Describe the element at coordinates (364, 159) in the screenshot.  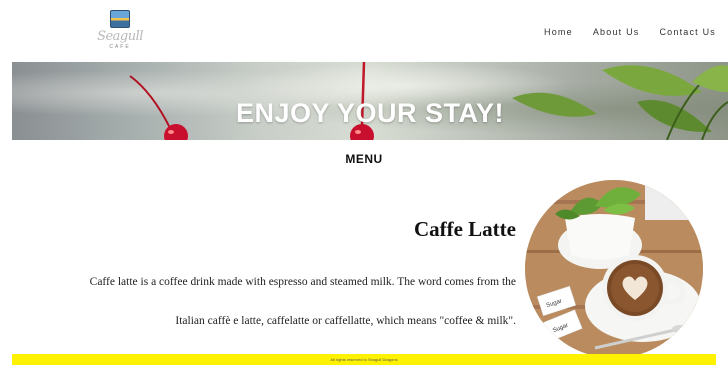
I see `menu-heading: MENU` at that location.